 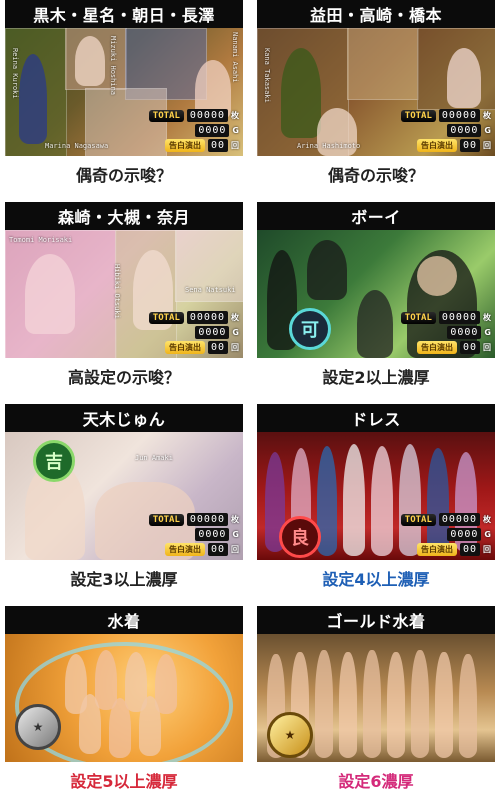 I want to click on card-swimsuit: 水着 ★ 設定5以上濃厚, so click(x=124, y=702).